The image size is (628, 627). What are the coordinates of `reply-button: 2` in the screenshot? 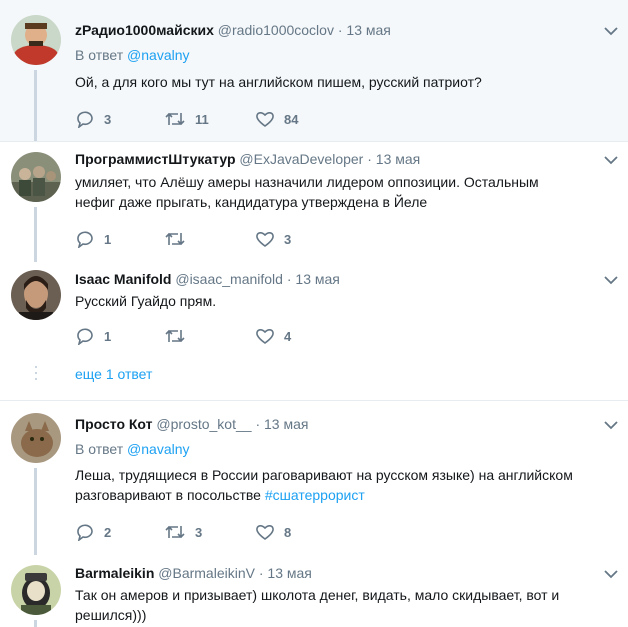 It's located at (93, 532).